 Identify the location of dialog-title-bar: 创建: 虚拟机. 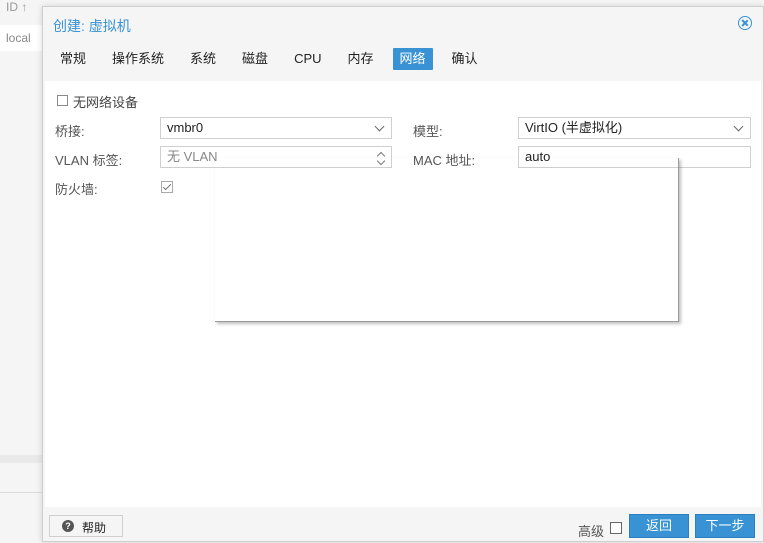
(403, 24).